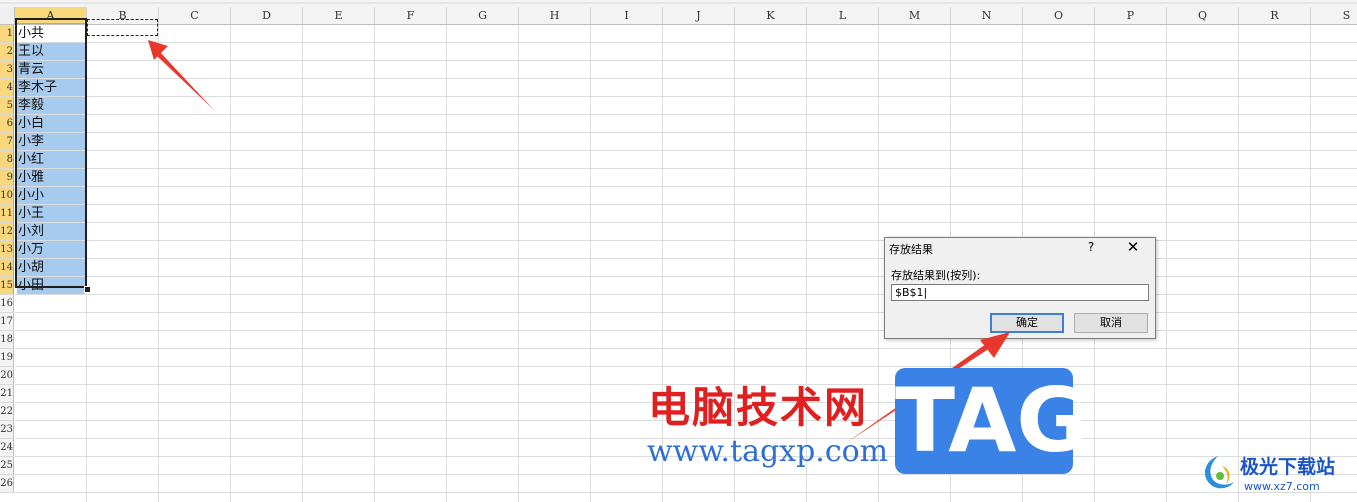  Describe the element at coordinates (483, 15) in the screenshot. I see `column-header-g: G` at that location.